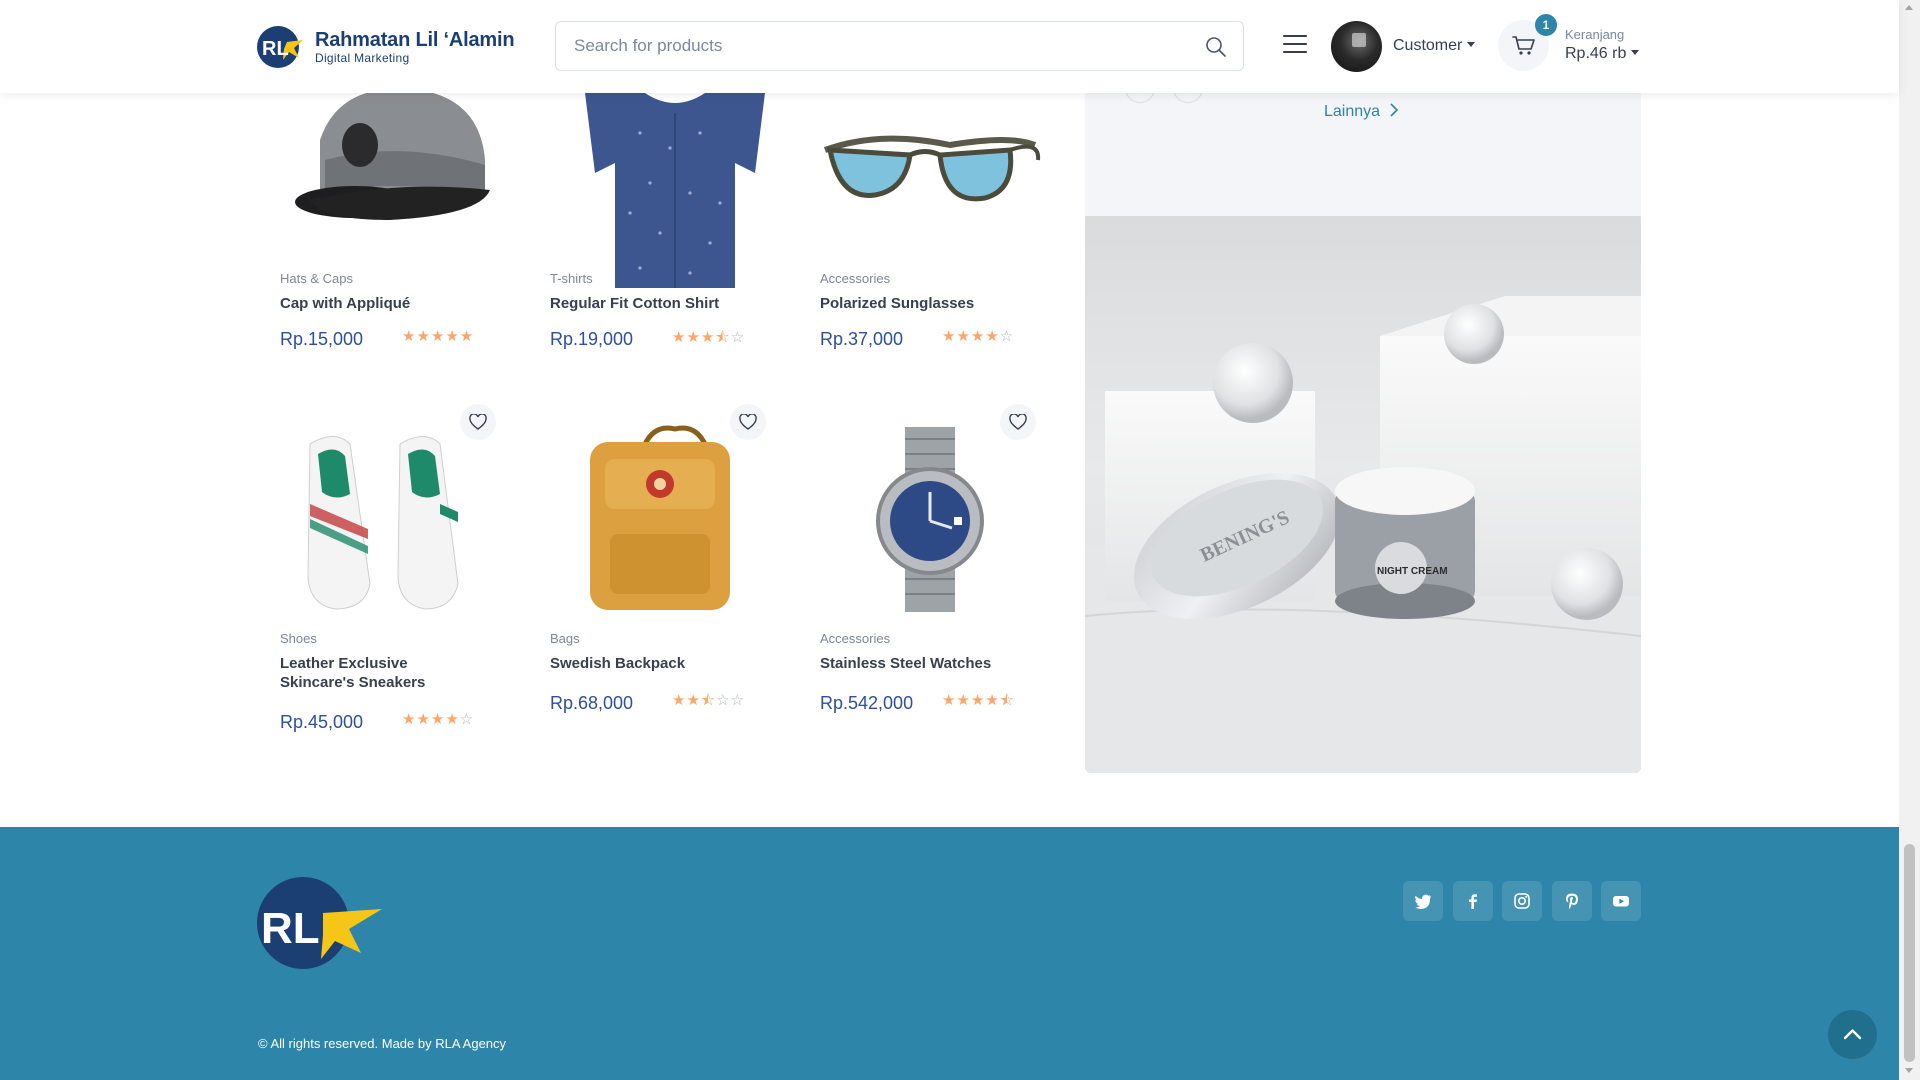 The width and height of the screenshot is (1920, 1080). I want to click on instagram-button, so click(1522, 901).